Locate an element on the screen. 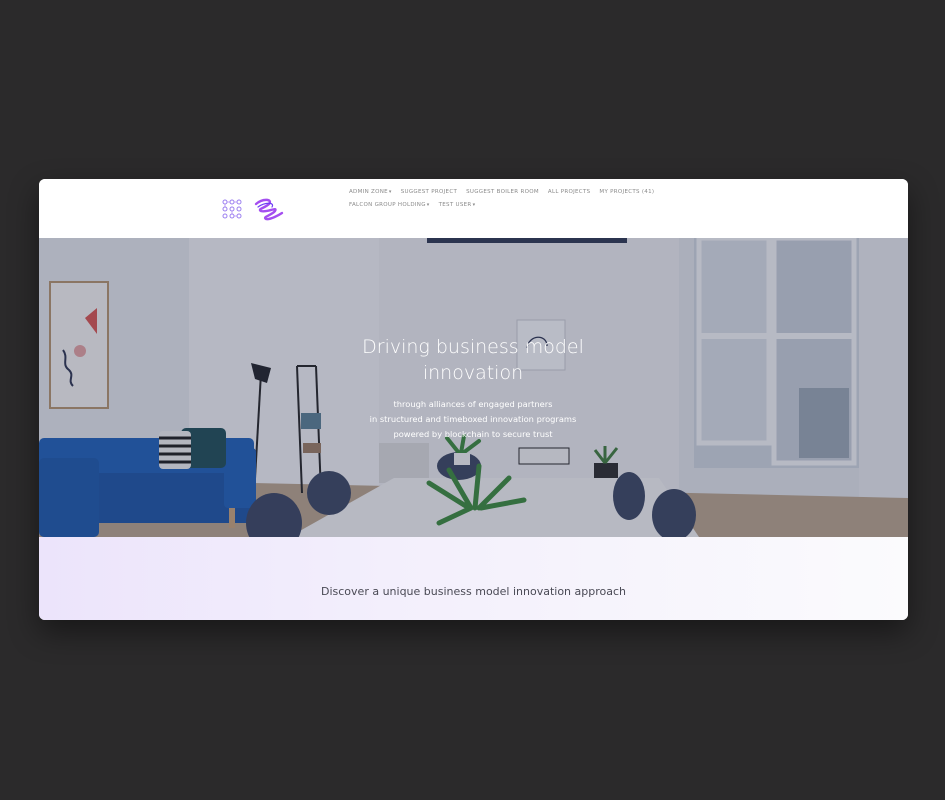 This screenshot has height=800, width=945. nav-item-all-projects: ALL PROJECTS is located at coordinates (569, 192).